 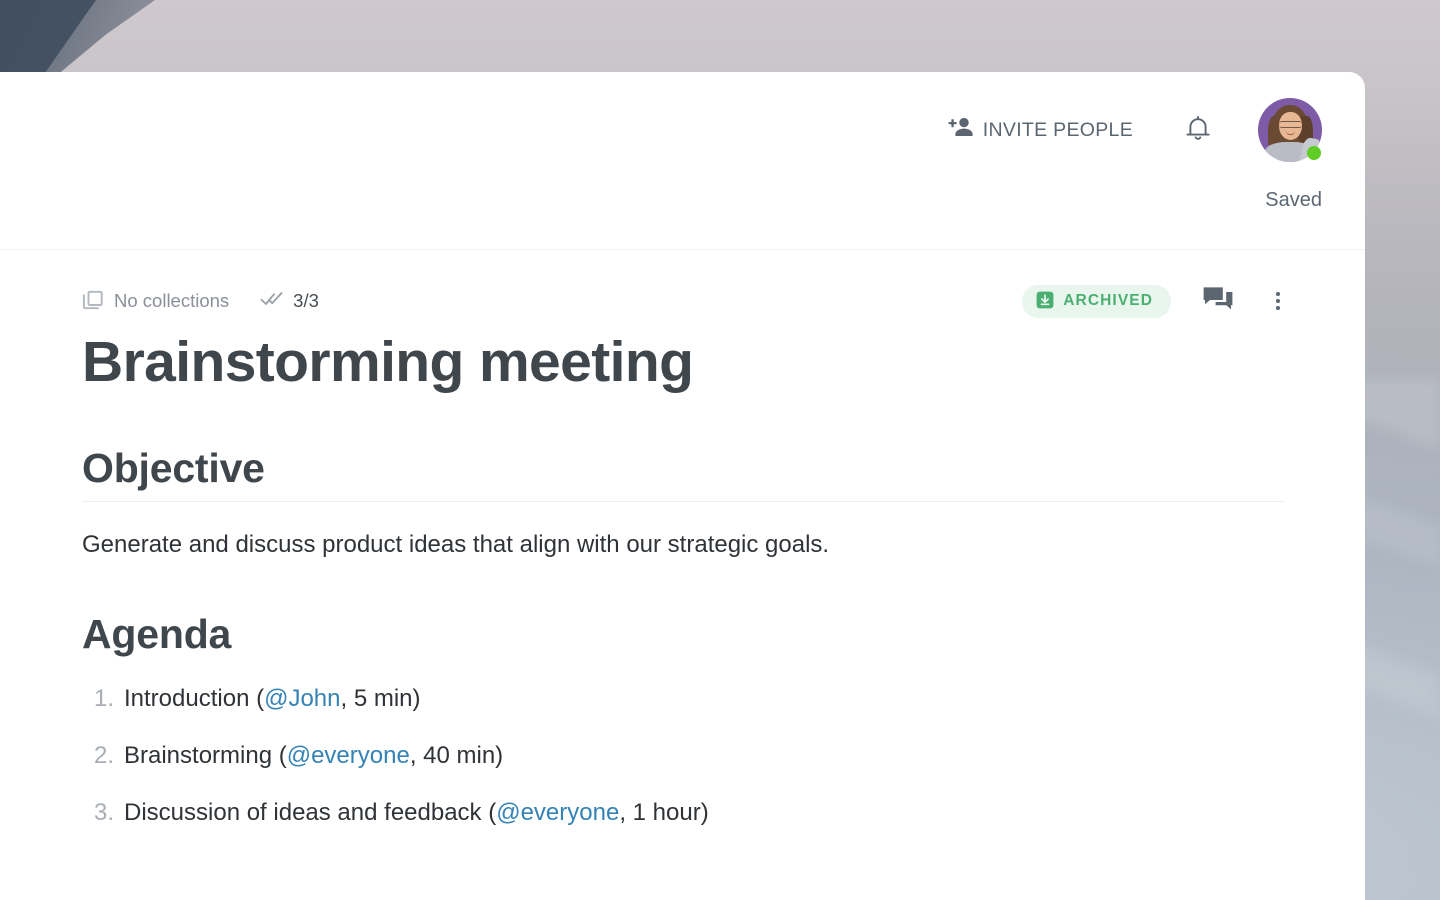 I want to click on list-item-text-before: Discussion of ideas and feedback (, so click(x=310, y=812).